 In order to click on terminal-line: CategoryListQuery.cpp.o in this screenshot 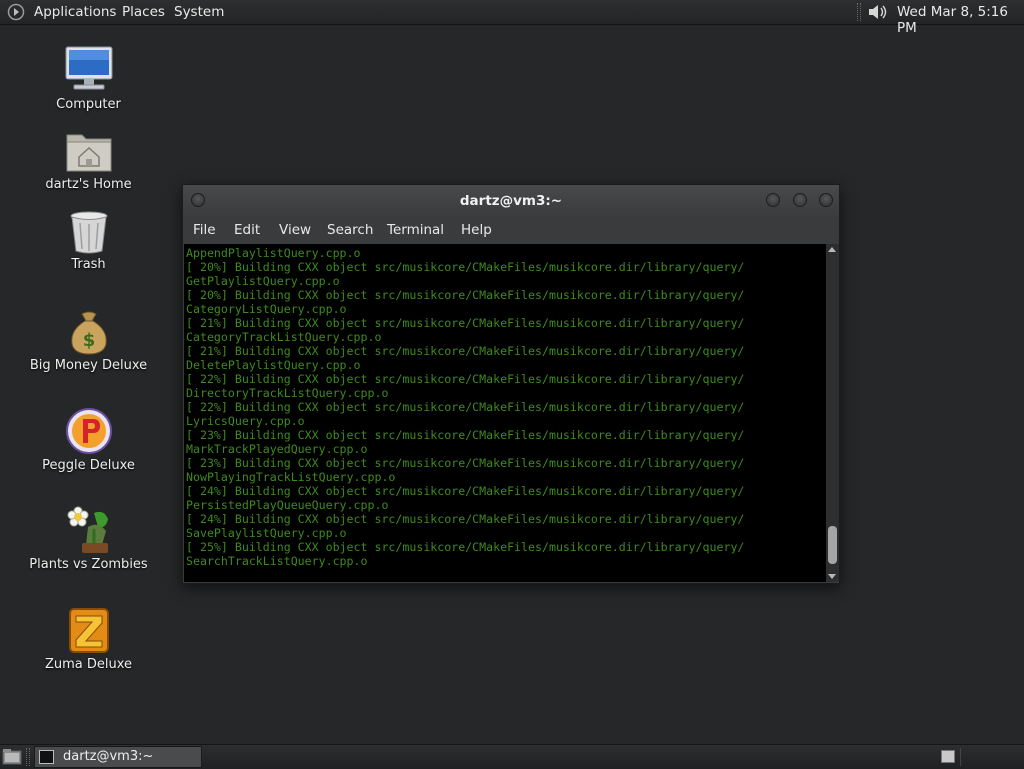, I will do `click(266, 309)`.